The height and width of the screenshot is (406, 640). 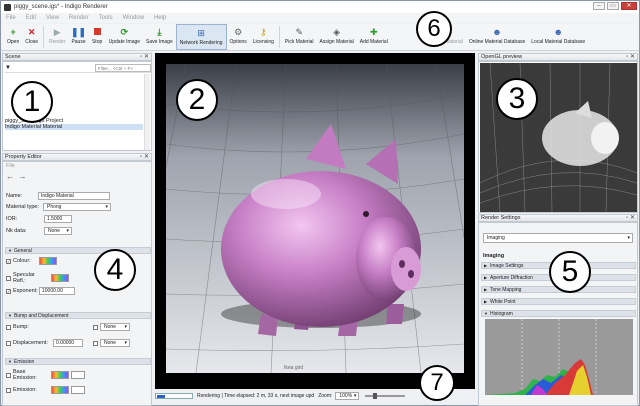 I want to click on add-material-button: ✚ Add Material, so click(x=374, y=37).